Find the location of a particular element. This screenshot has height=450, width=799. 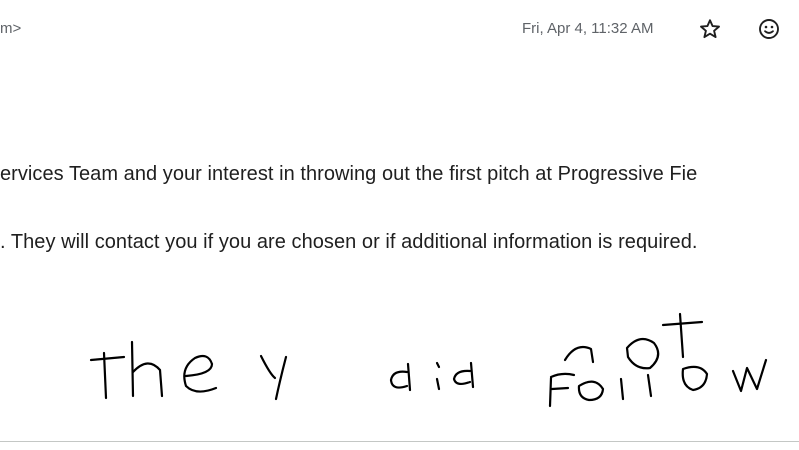

star-outline-icon is located at coordinates (710, 29).